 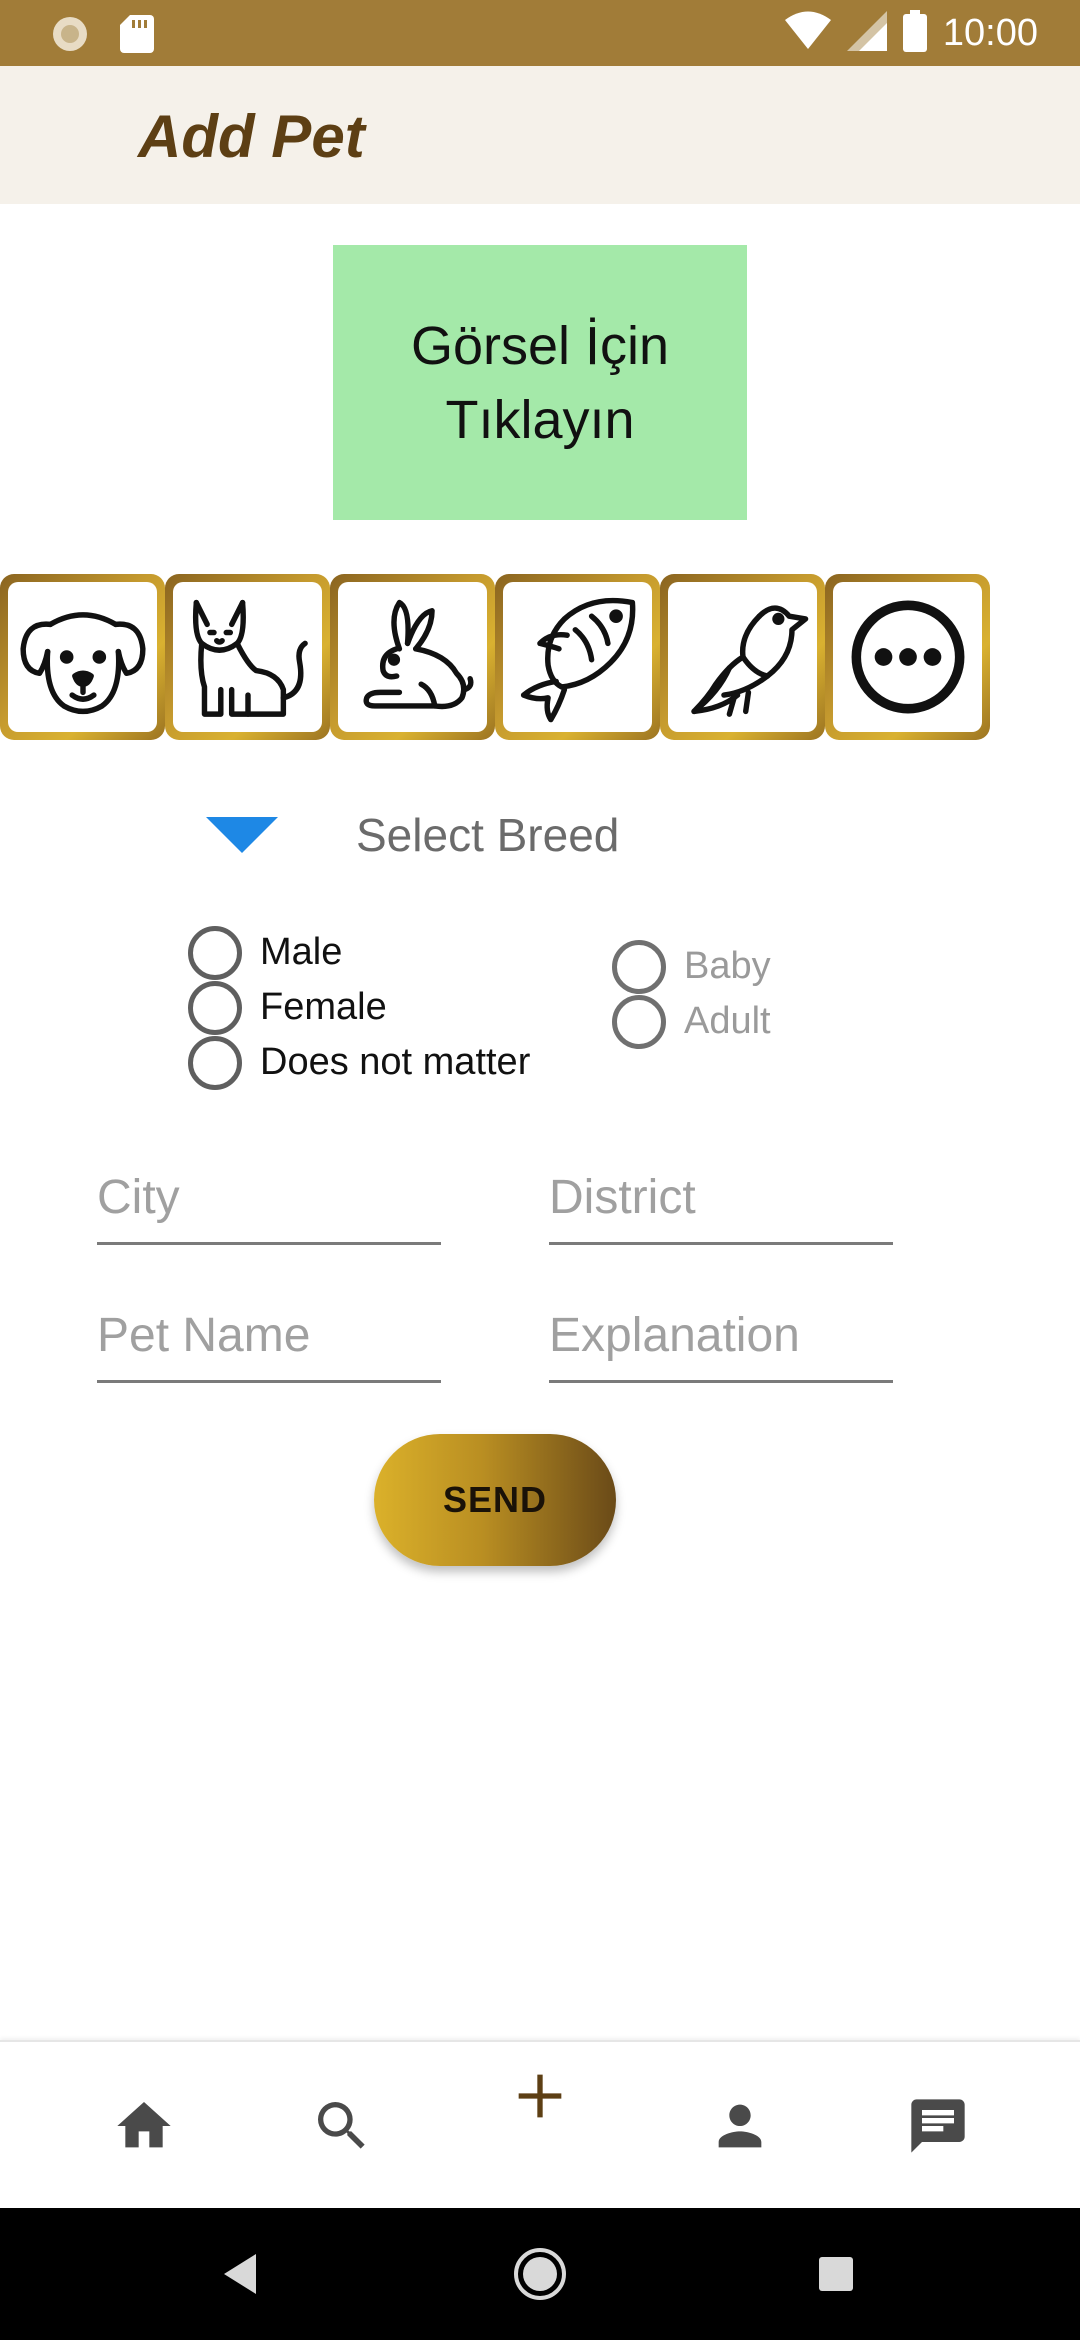 I want to click on pet-name-input, so click(x=269, y=1335).